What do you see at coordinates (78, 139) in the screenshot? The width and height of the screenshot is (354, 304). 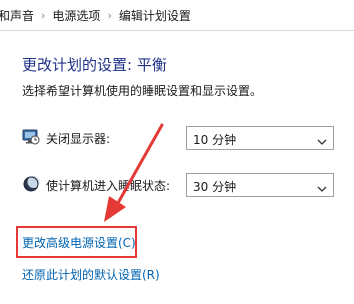 I see `setting-label-display-off: 关闭显示器:` at bounding box center [78, 139].